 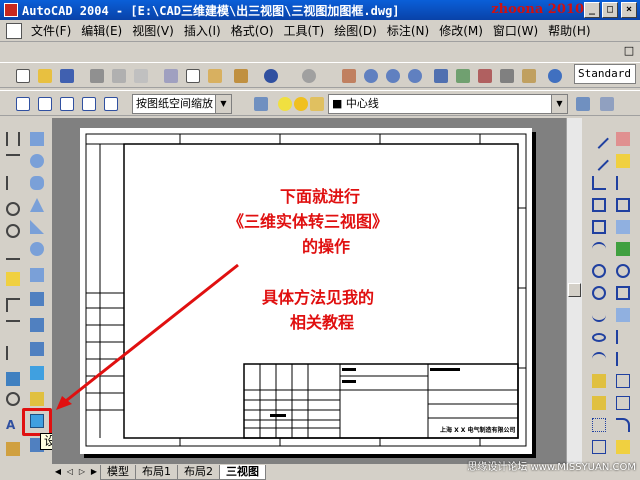 What do you see at coordinates (623, 139) in the screenshot?
I see `erase-button` at bounding box center [623, 139].